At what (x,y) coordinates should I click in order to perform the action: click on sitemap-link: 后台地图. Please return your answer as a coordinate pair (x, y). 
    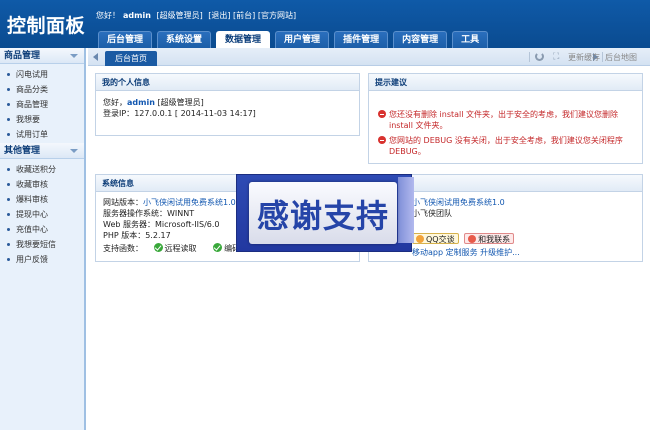
    Looking at the image, I should click on (621, 57).